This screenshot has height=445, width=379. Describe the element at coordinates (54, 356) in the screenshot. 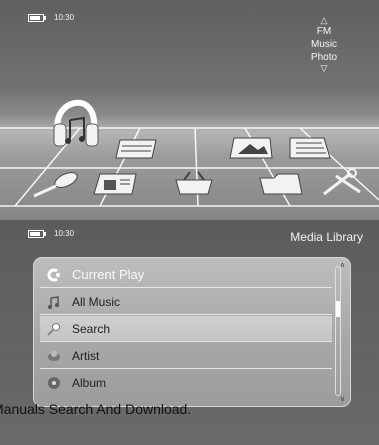

I see `artist-icon` at that location.